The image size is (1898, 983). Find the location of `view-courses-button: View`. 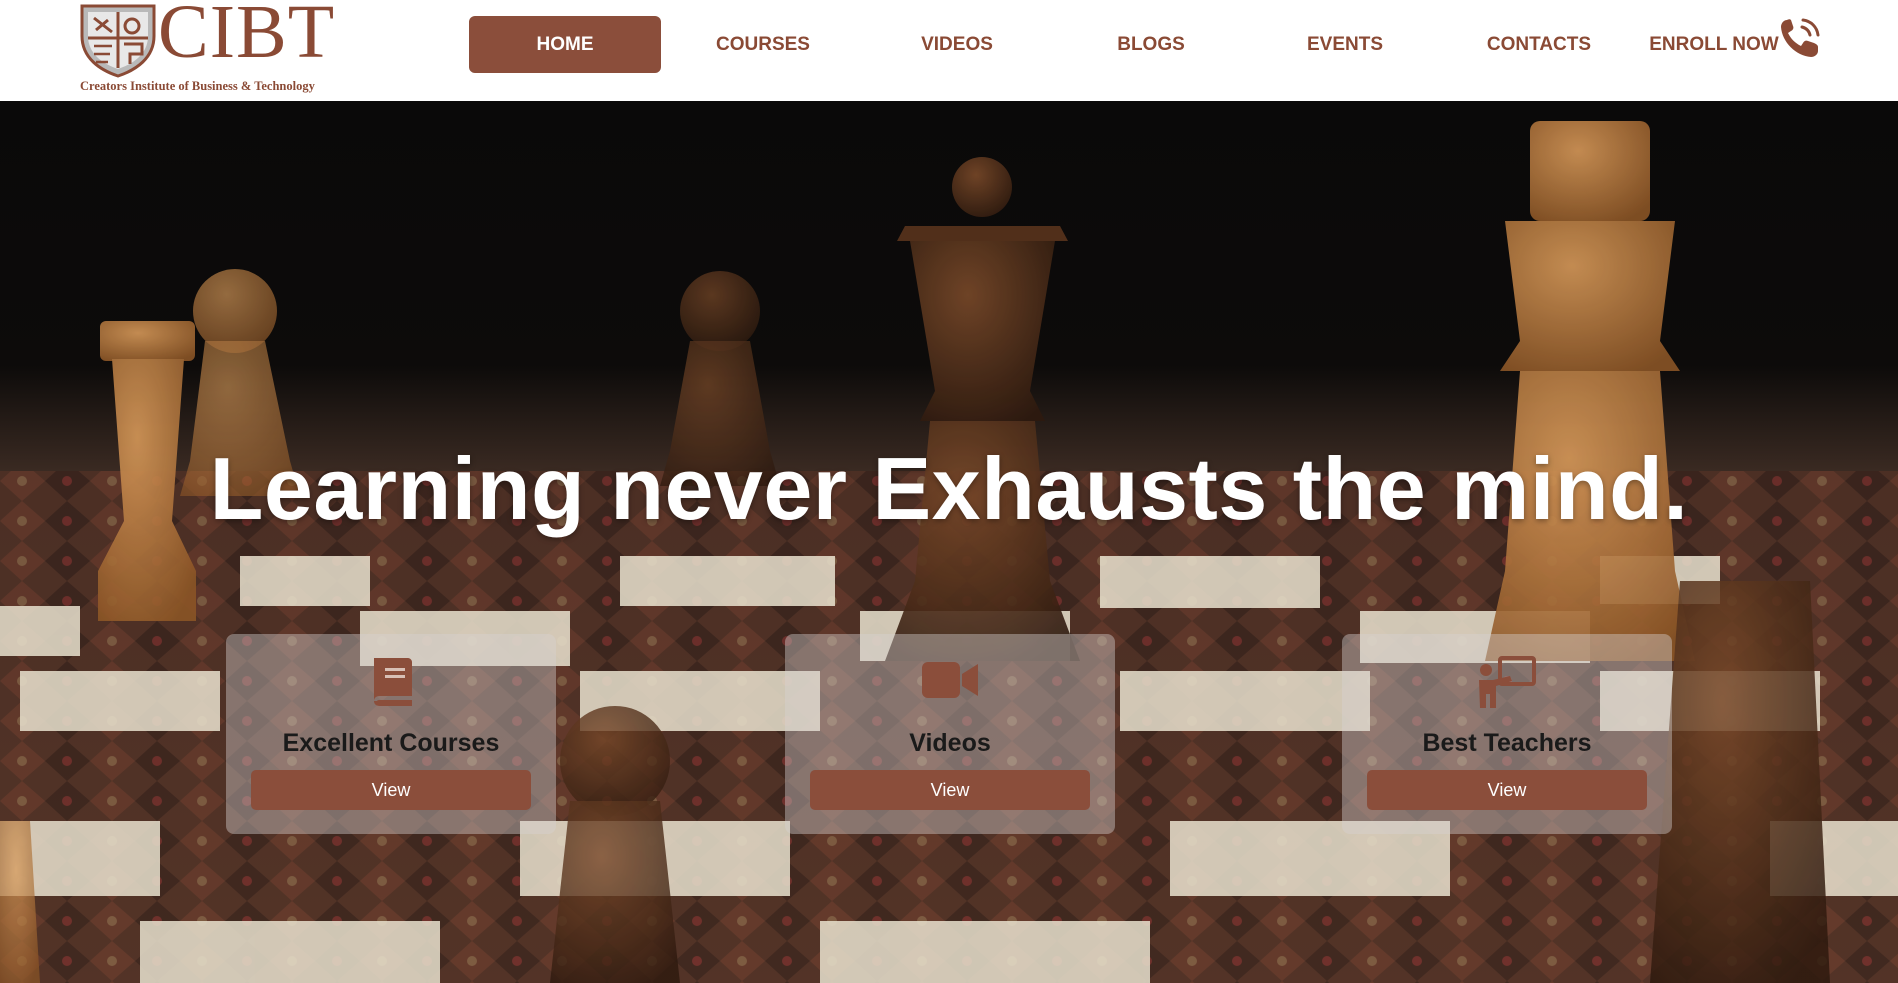

view-courses-button: View is located at coordinates (391, 790).